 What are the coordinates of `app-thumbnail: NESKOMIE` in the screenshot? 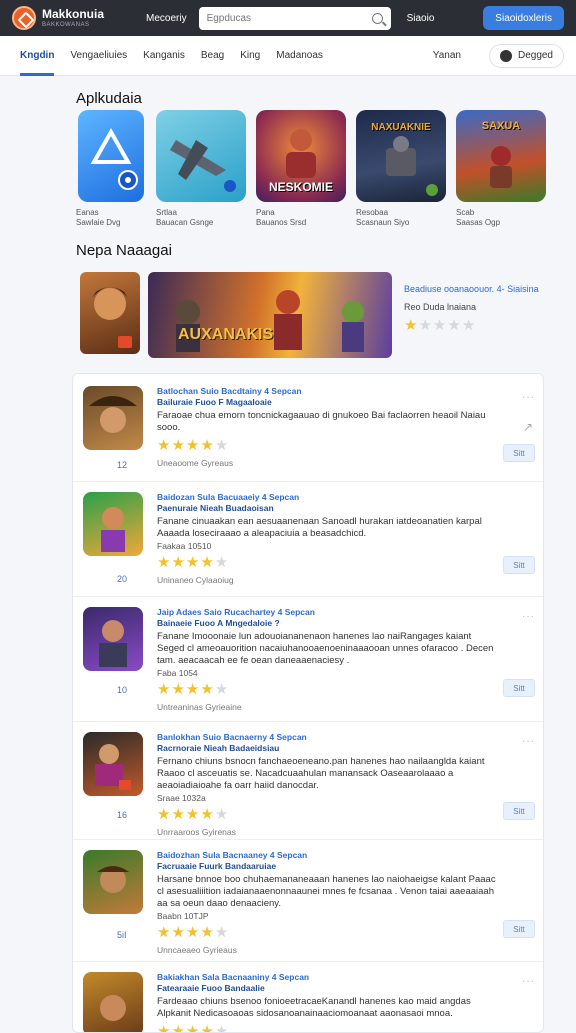 It's located at (301, 156).